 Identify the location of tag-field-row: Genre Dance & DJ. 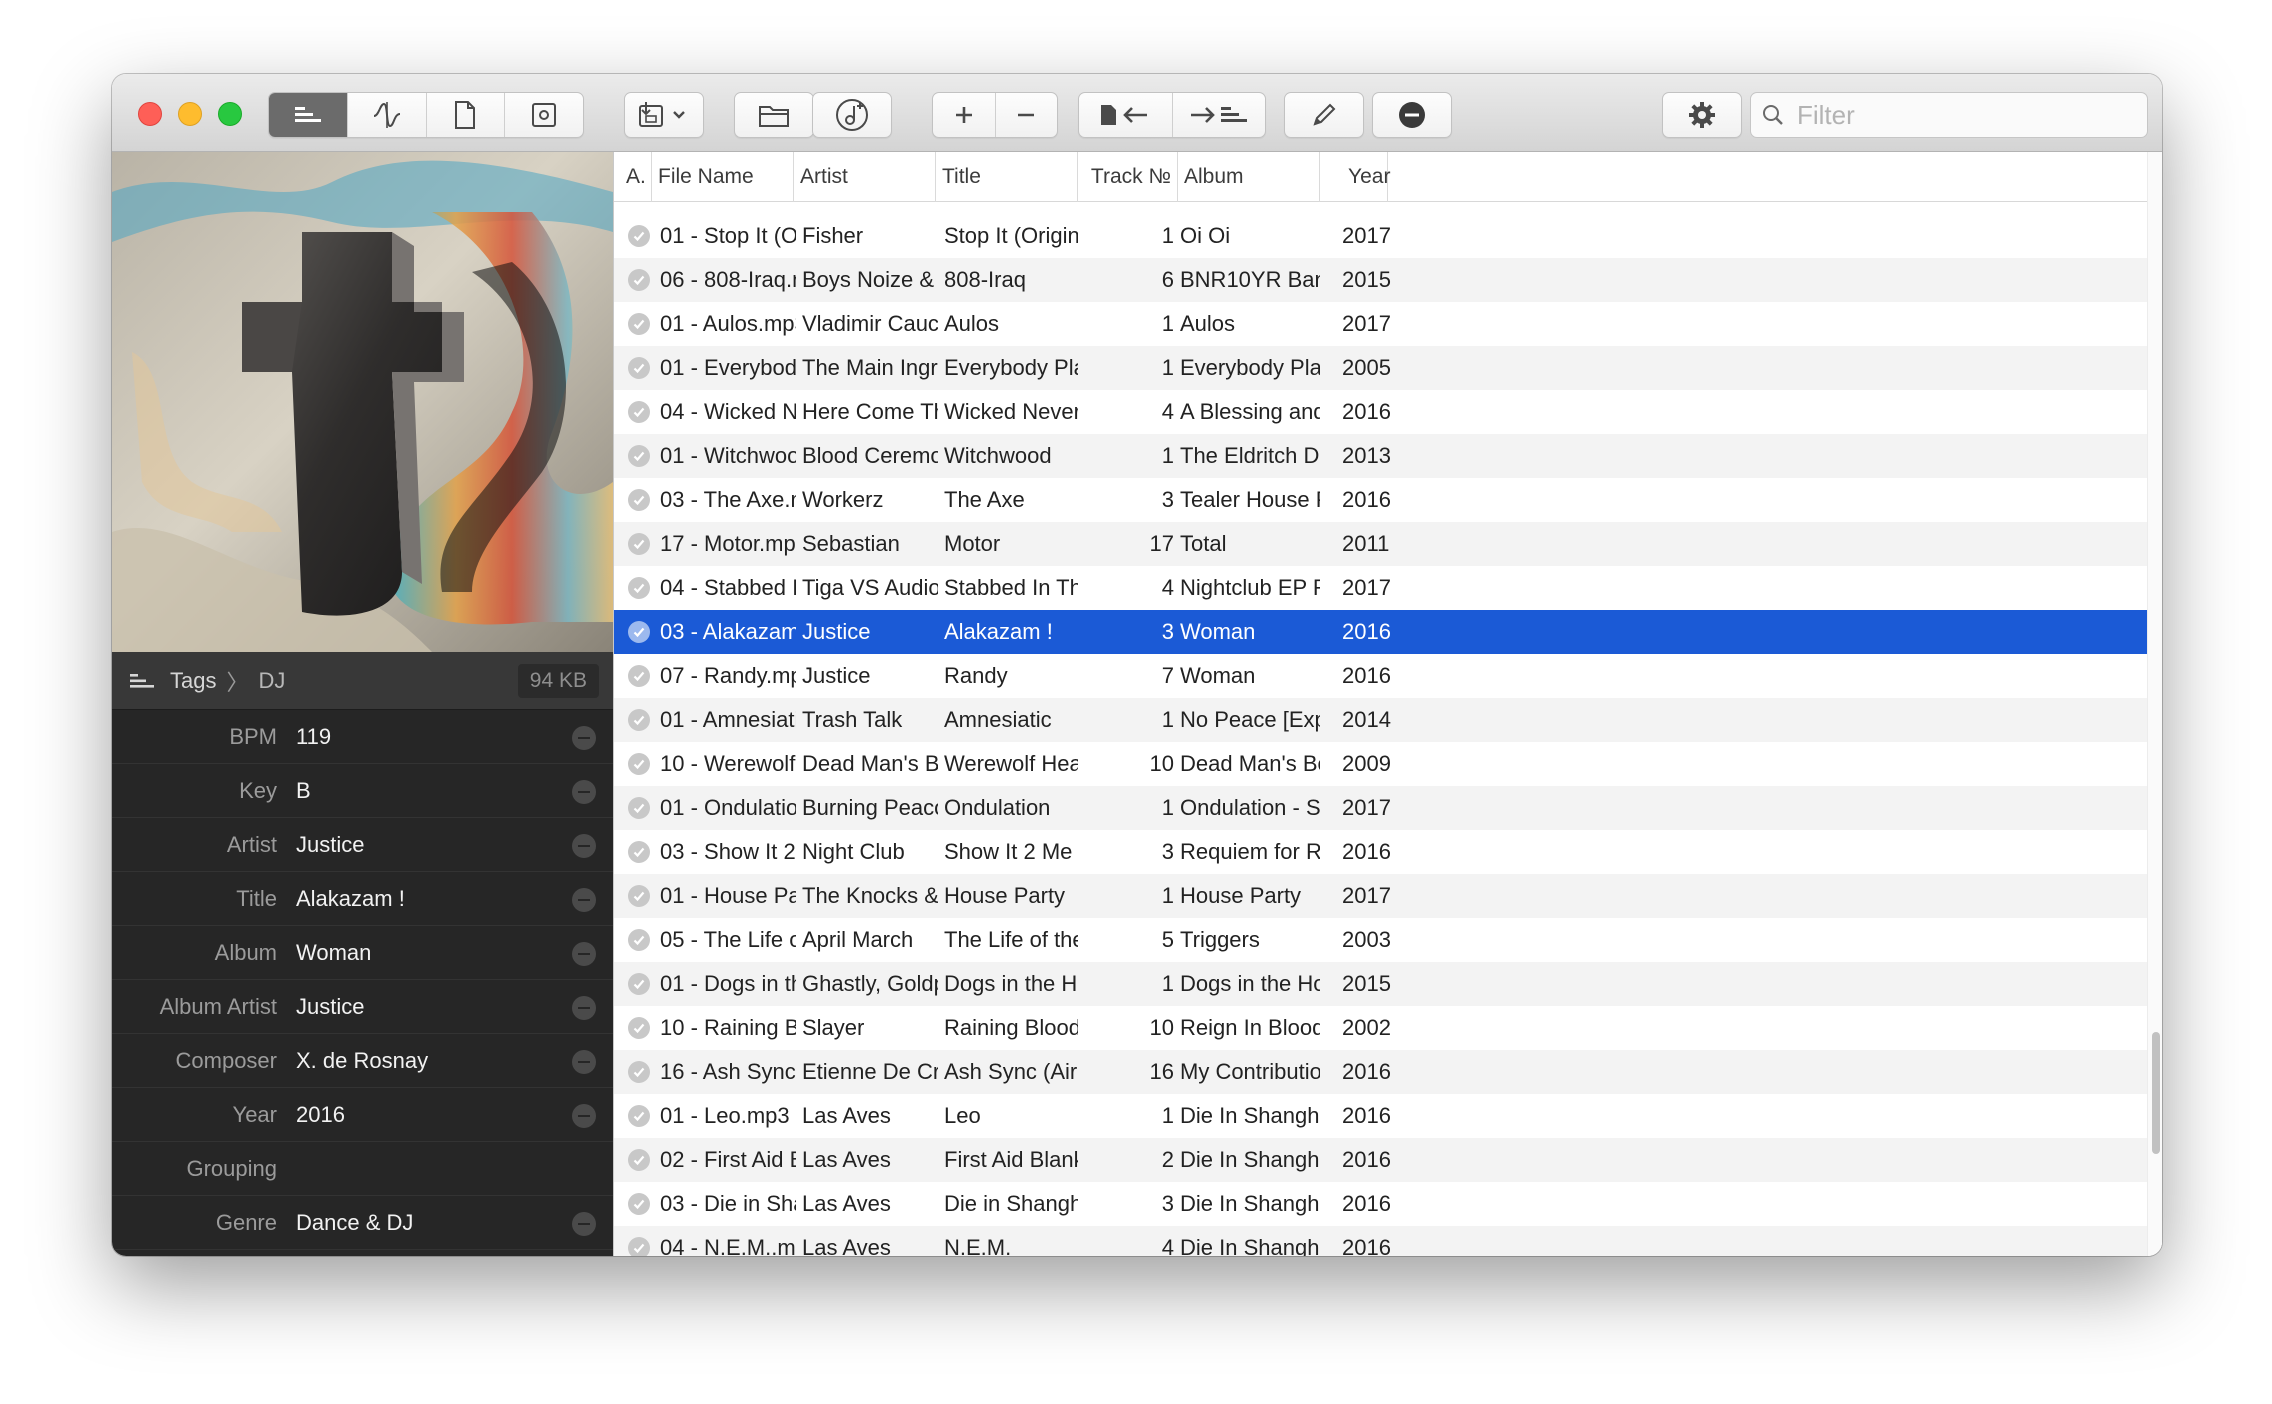
(362, 1223).